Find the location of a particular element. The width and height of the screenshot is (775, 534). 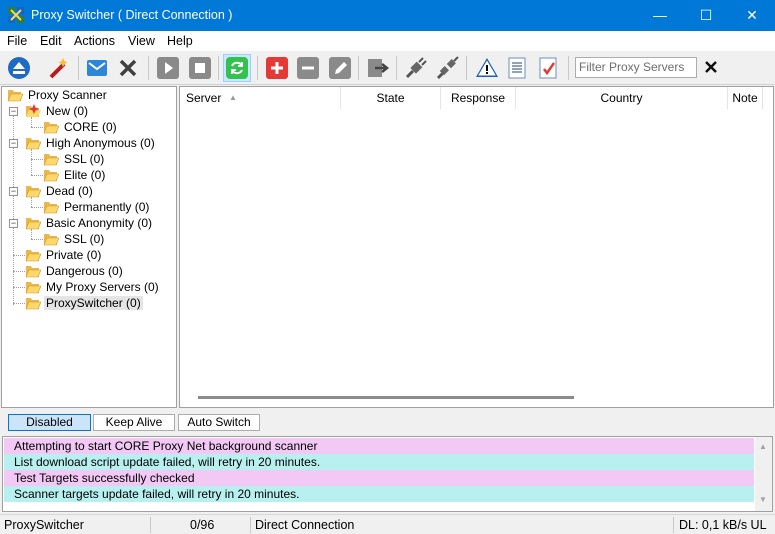

delete-x-icon is located at coordinates (128, 68).